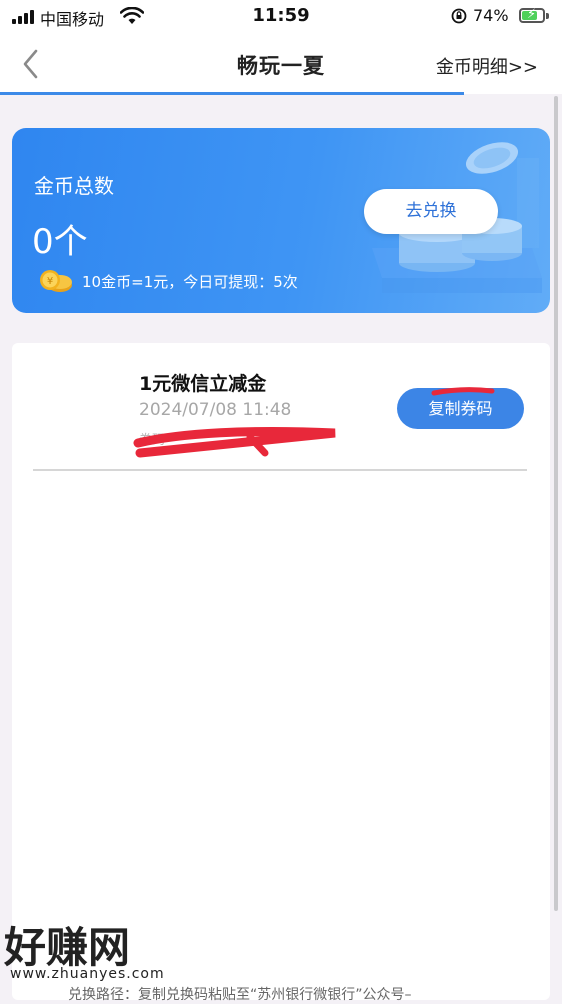  I want to click on exchange-path-tip: 兑换路径：复制兑换码粘贴至“苏州银行微银行”公众号–, so click(240, 995).